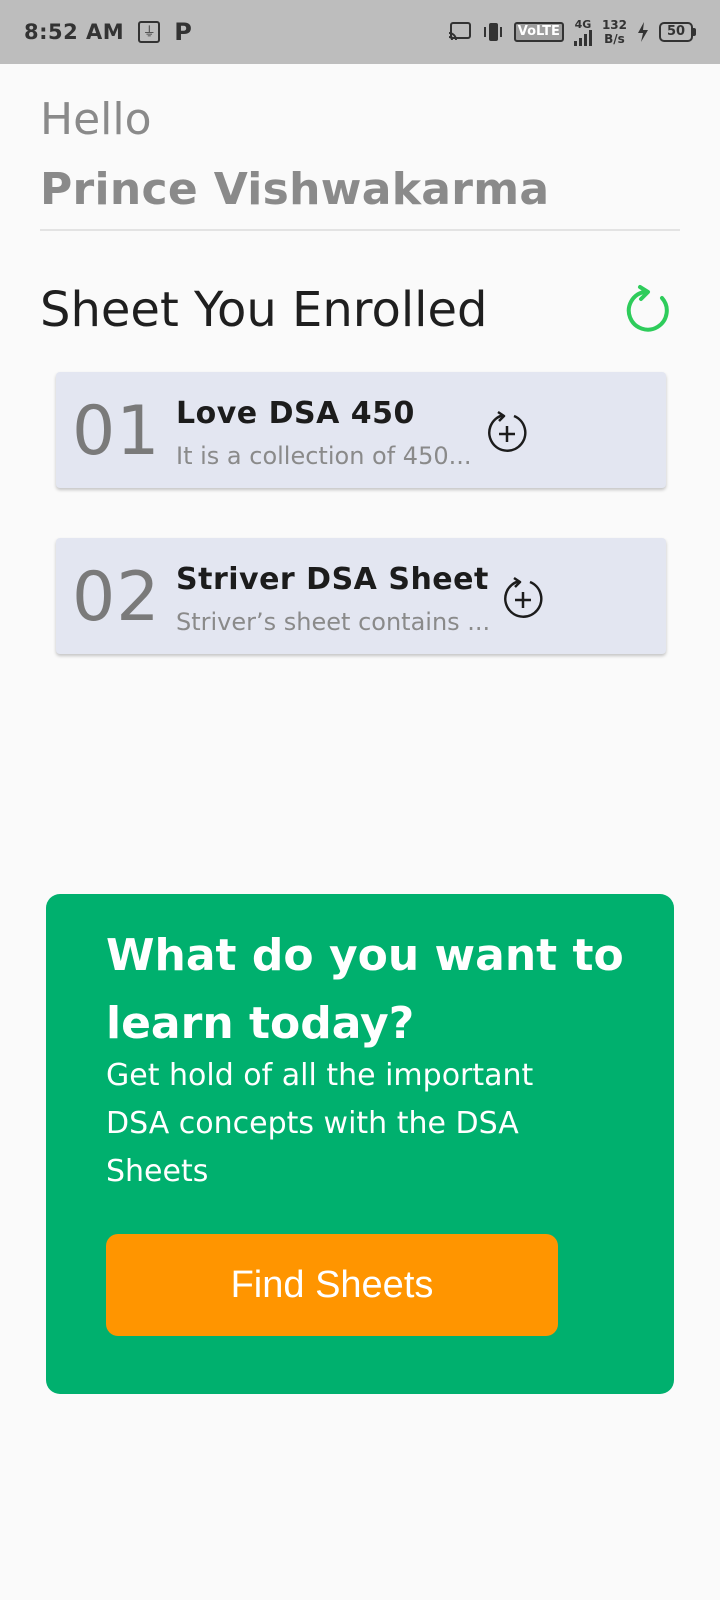 The height and width of the screenshot is (1600, 720). Describe the element at coordinates (116, 431) in the screenshot. I see `sheet-number: 01` at that location.